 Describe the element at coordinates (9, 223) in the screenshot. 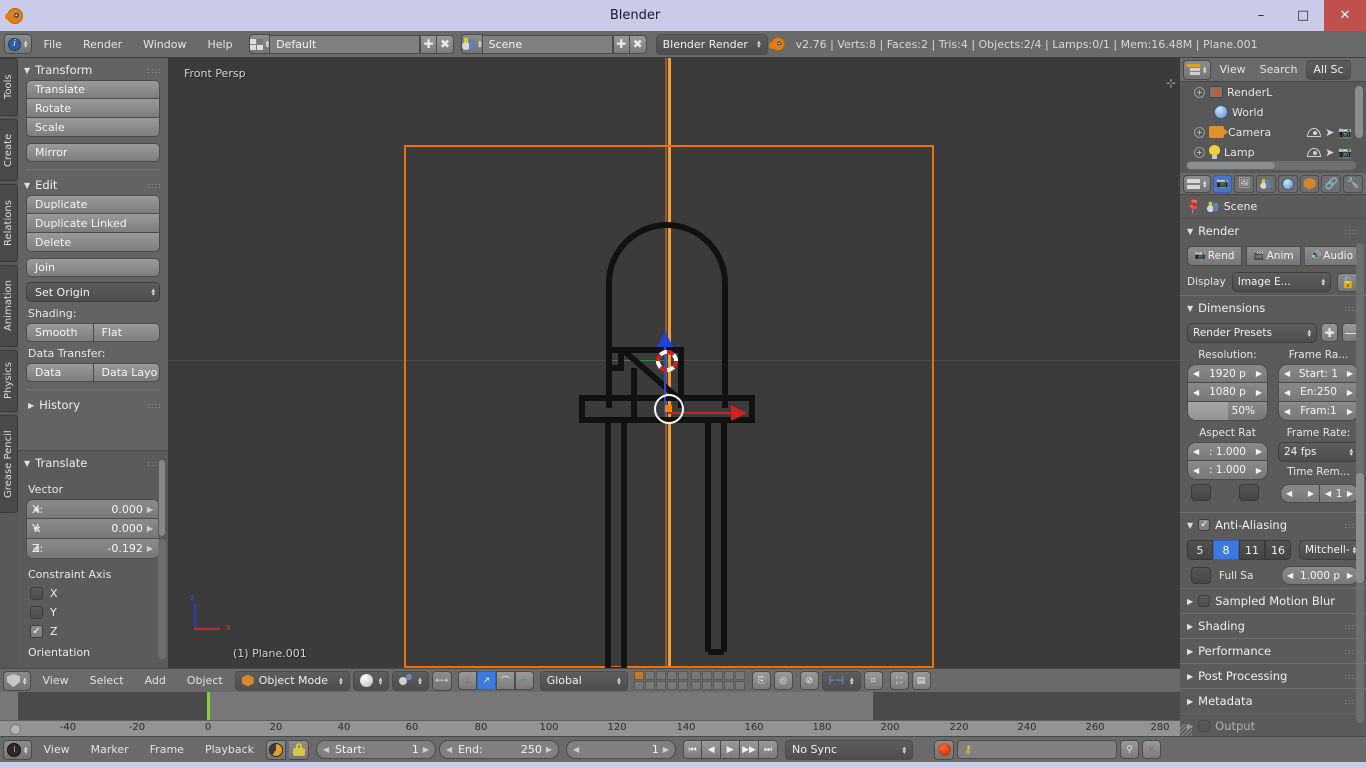

I see `toolshelf-tab-relations: Relations` at that location.